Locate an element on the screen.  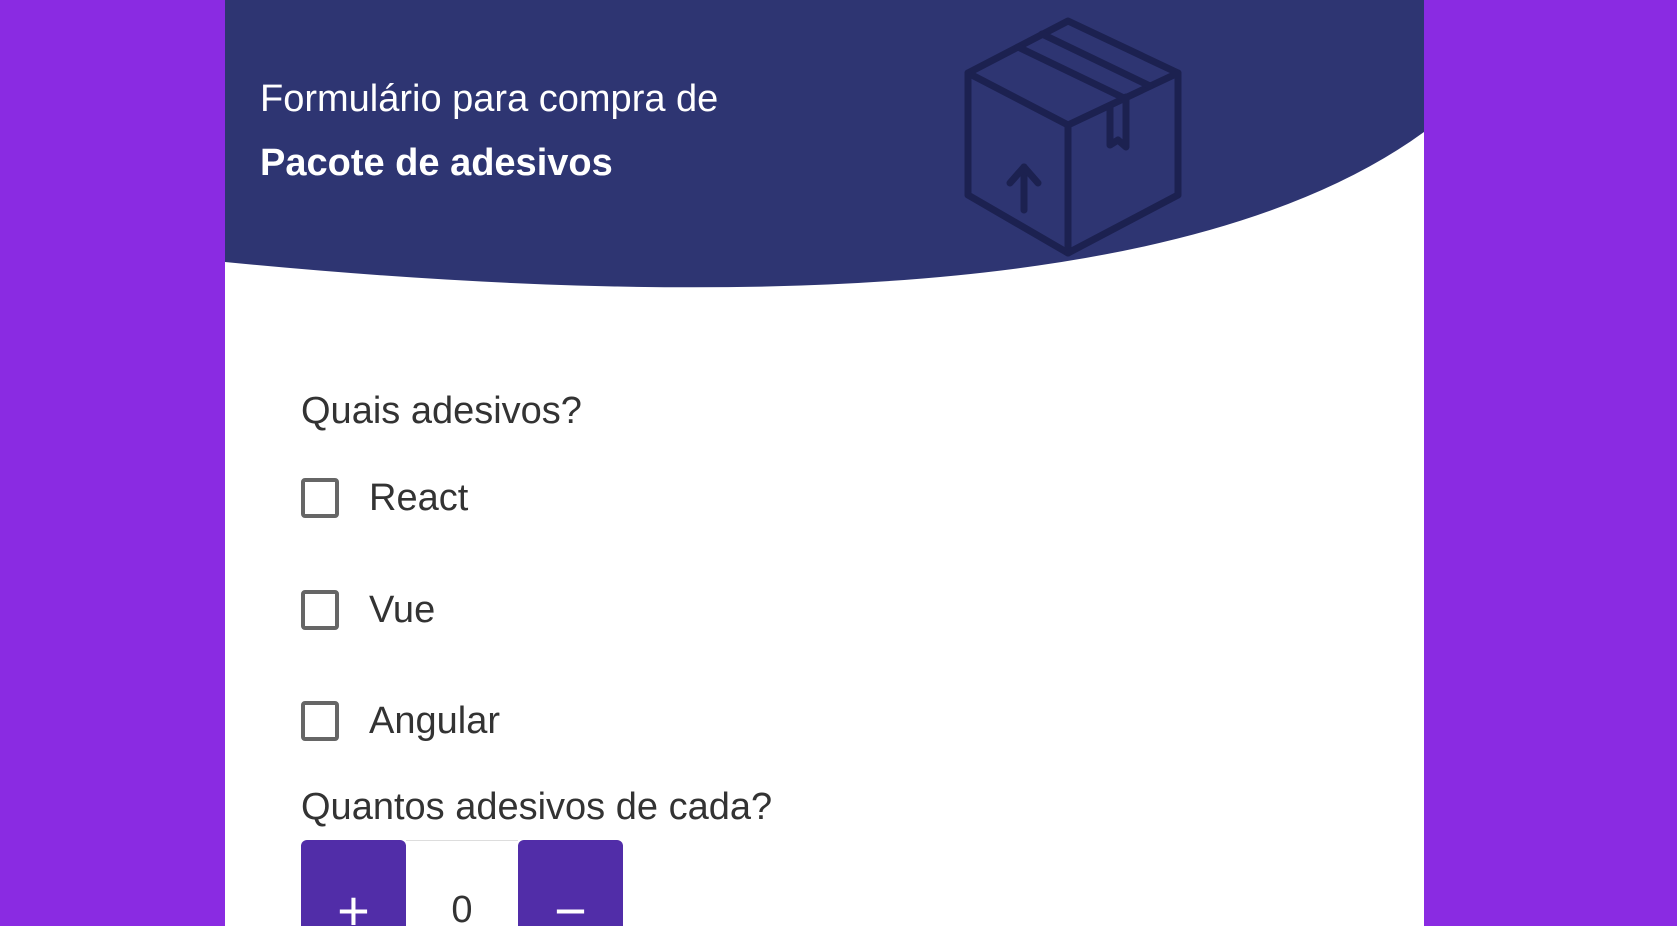
decrement-button: − is located at coordinates (570, 883).